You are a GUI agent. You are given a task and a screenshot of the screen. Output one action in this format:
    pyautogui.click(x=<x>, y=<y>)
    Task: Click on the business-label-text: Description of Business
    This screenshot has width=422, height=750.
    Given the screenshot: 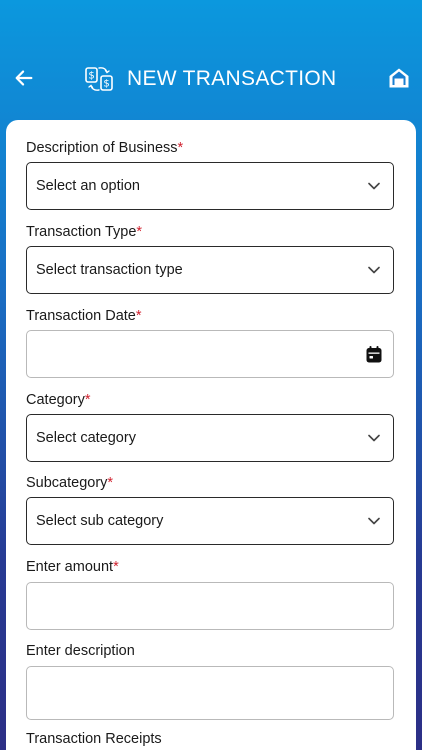 What is the action you would take?
    pyautogui.click(x=102, y=148)
    